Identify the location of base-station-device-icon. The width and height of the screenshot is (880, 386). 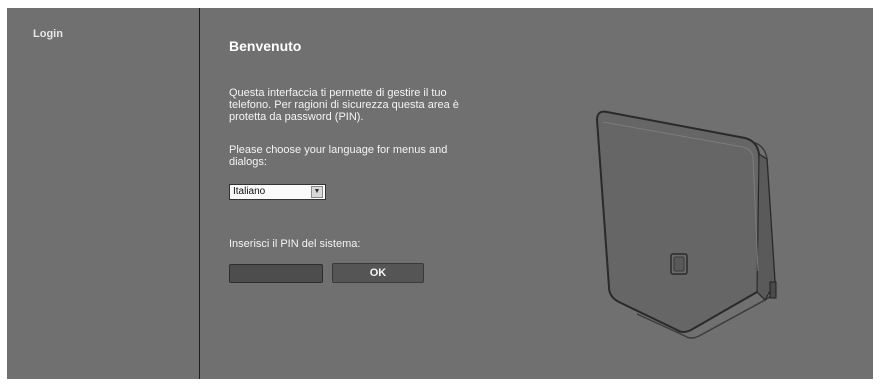
(686, 224).